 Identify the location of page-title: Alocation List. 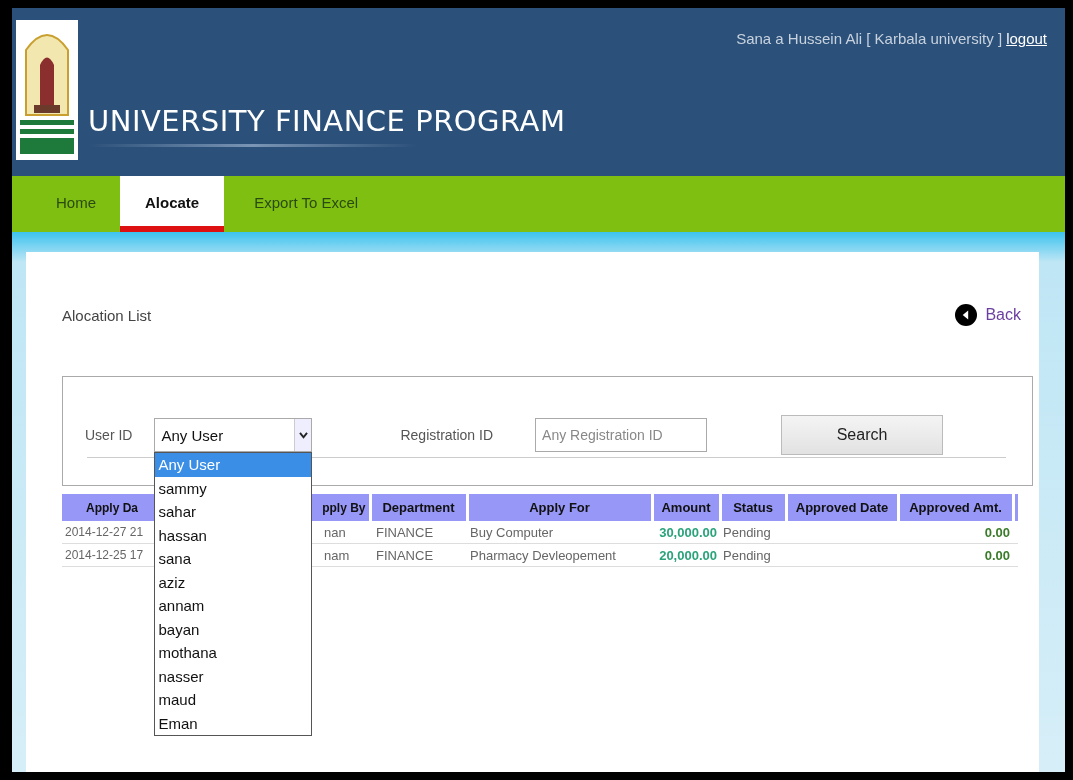
(107, 315).